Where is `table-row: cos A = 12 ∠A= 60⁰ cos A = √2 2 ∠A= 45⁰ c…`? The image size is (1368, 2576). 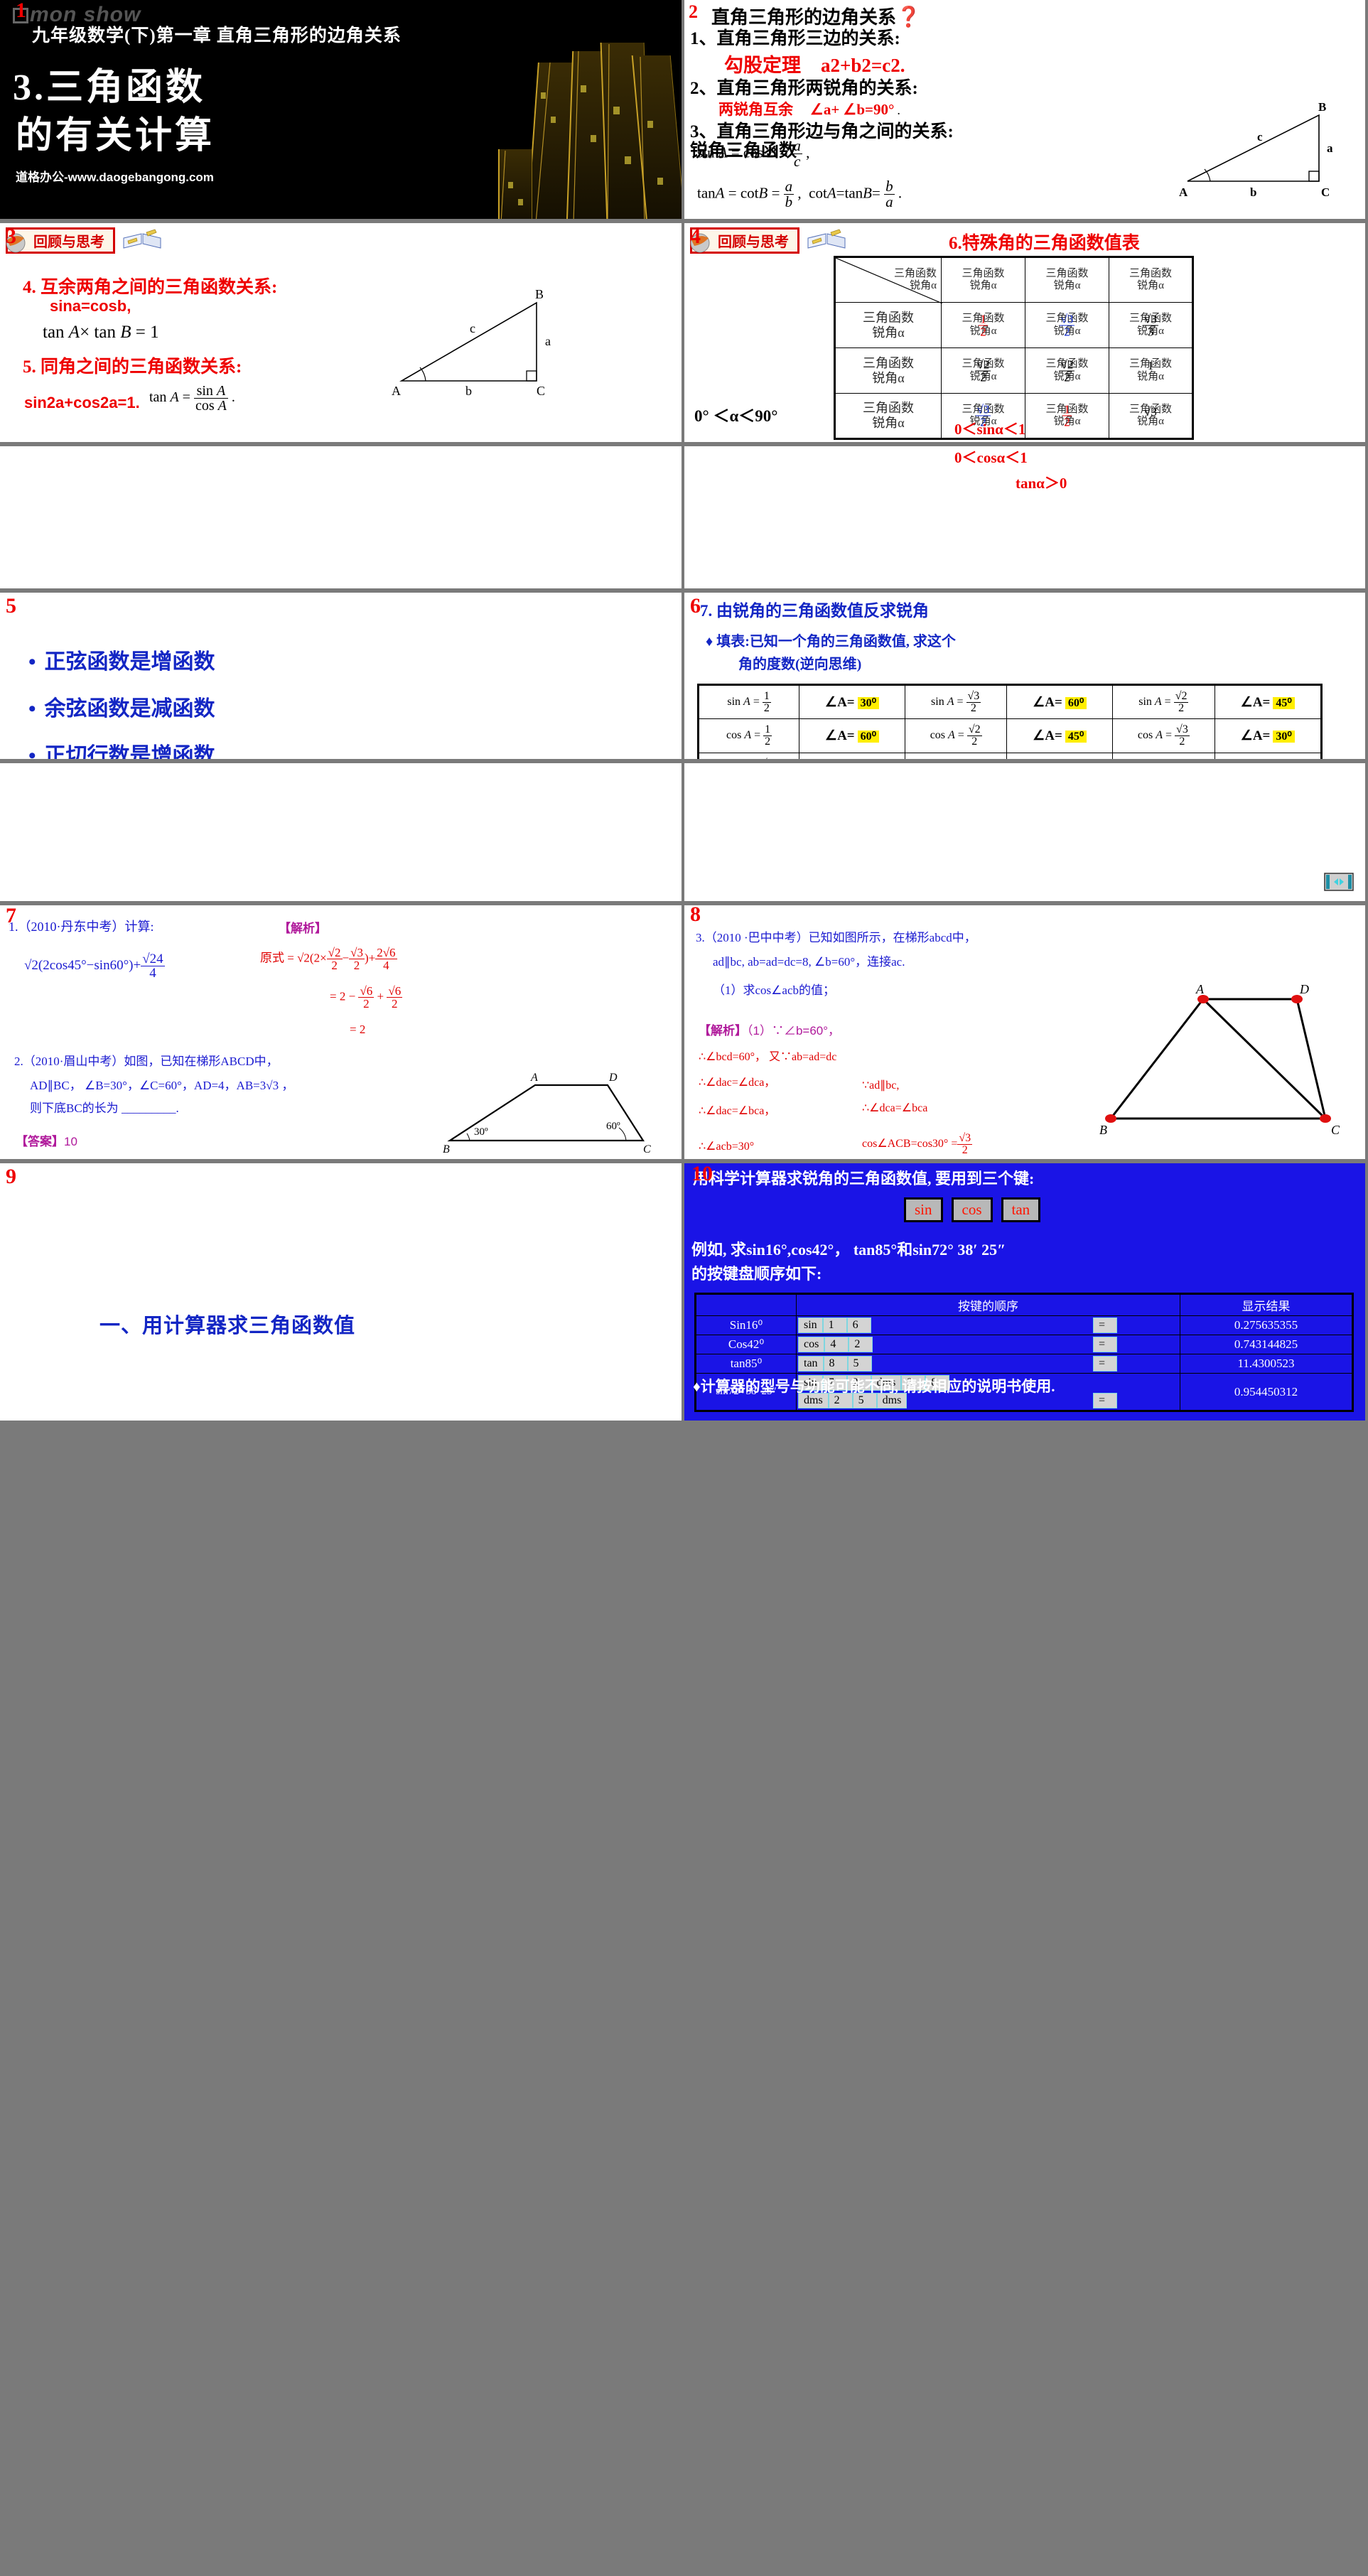 table-row: cos A = 12 ∠A= 60⁰ cos A = √2 2 ∠A= 45⁰ c… is located at coordinates (1010, 736).